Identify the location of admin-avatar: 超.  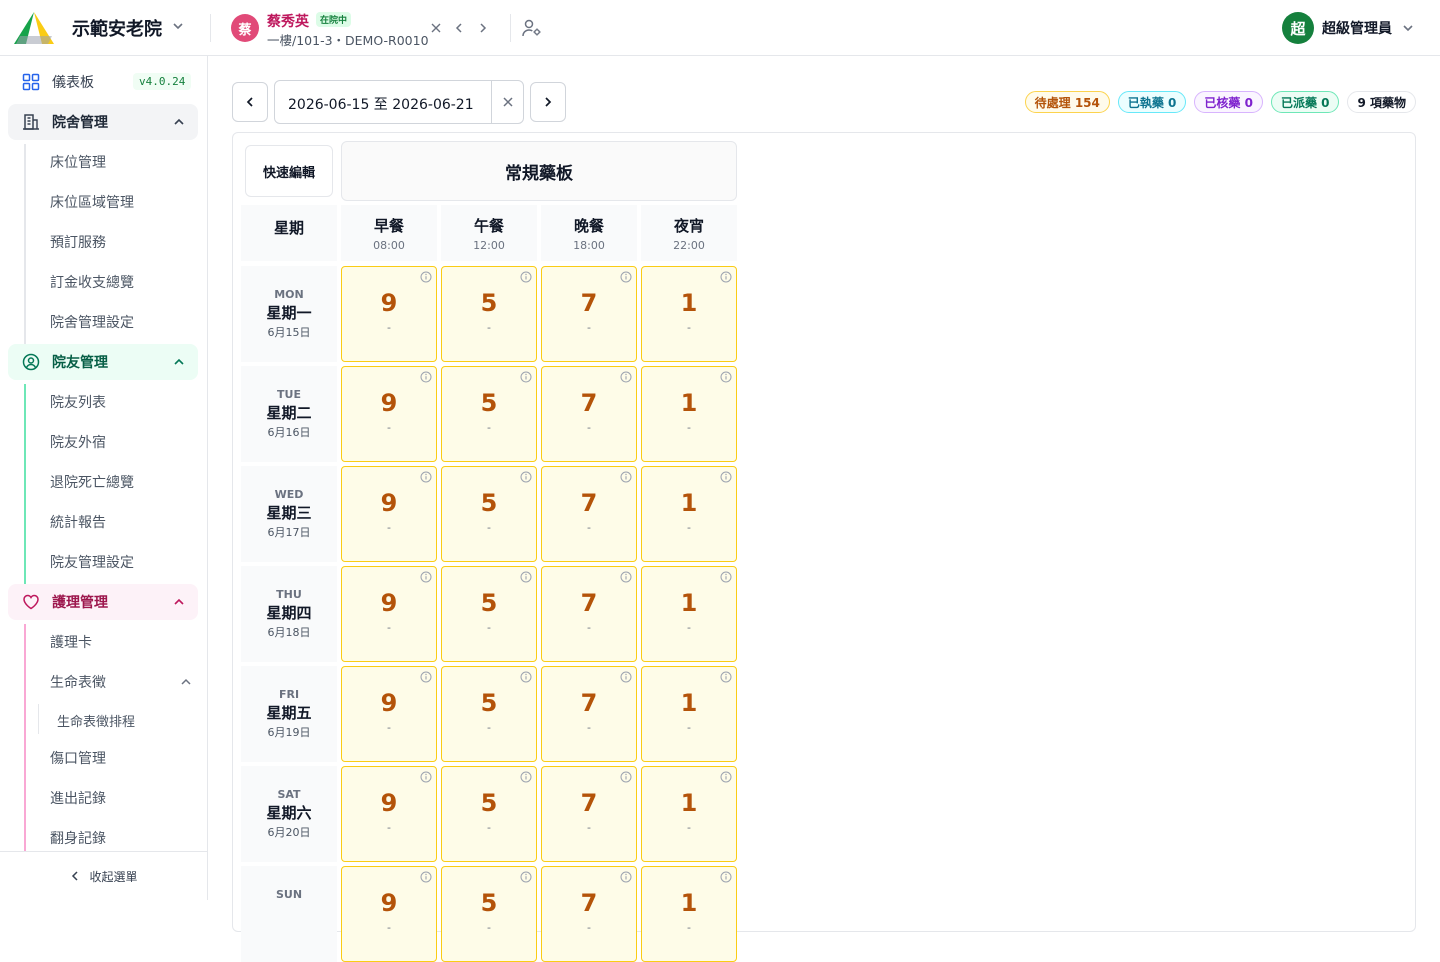
(1298, 28).